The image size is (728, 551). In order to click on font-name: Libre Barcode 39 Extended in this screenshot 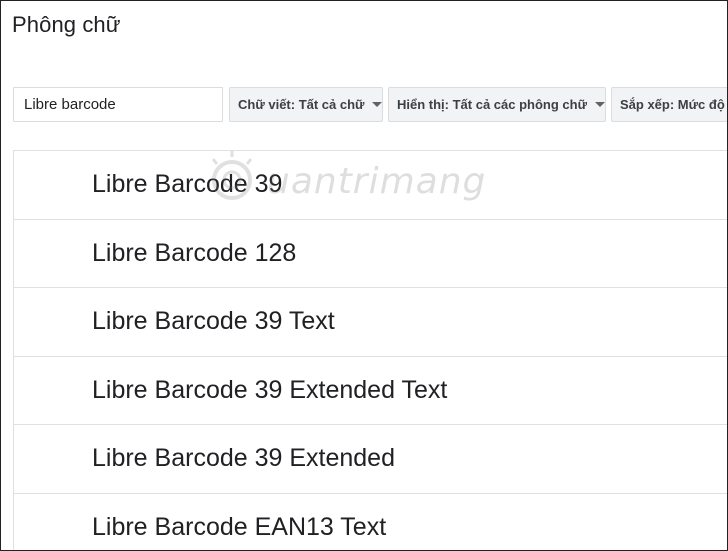, I will do `click(243, 458)`.